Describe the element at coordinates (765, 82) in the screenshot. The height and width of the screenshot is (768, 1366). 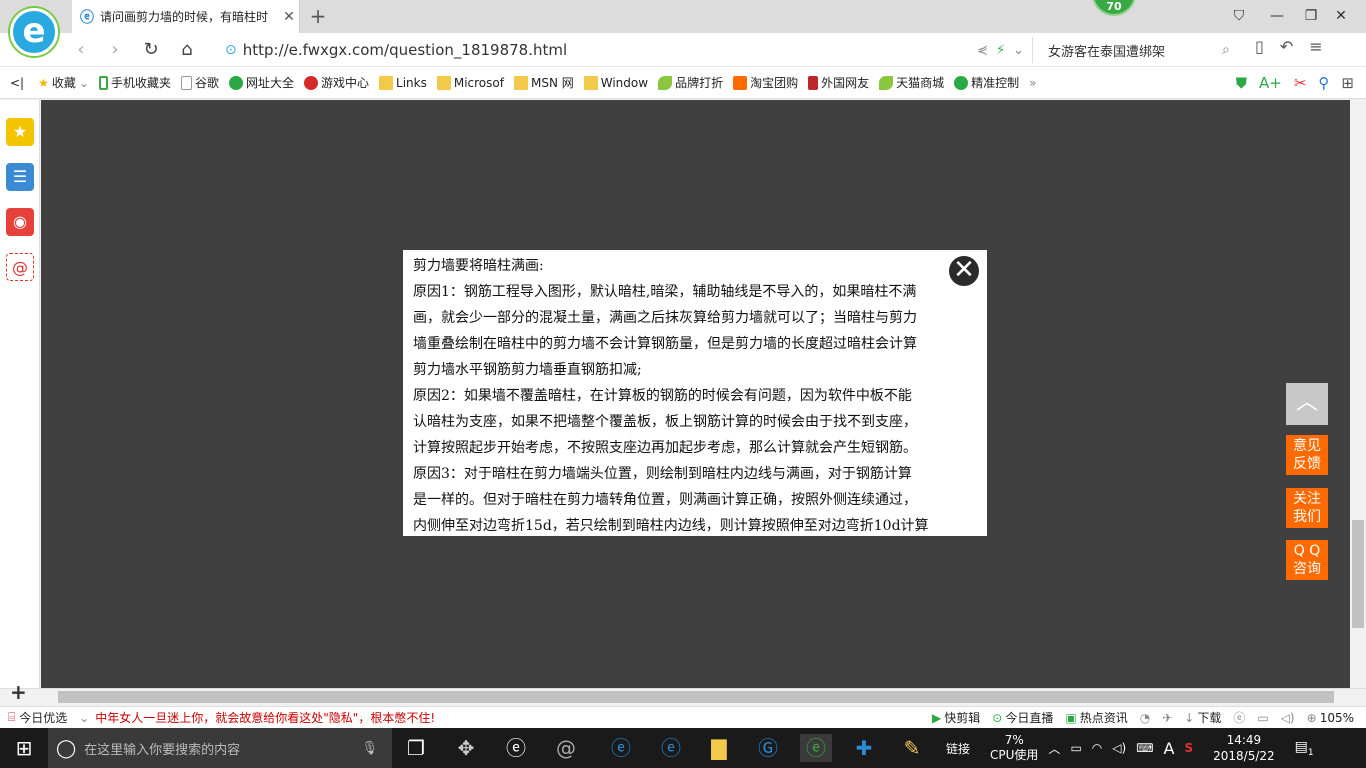
I see `favorites-item: 淘宝团购` at that location.